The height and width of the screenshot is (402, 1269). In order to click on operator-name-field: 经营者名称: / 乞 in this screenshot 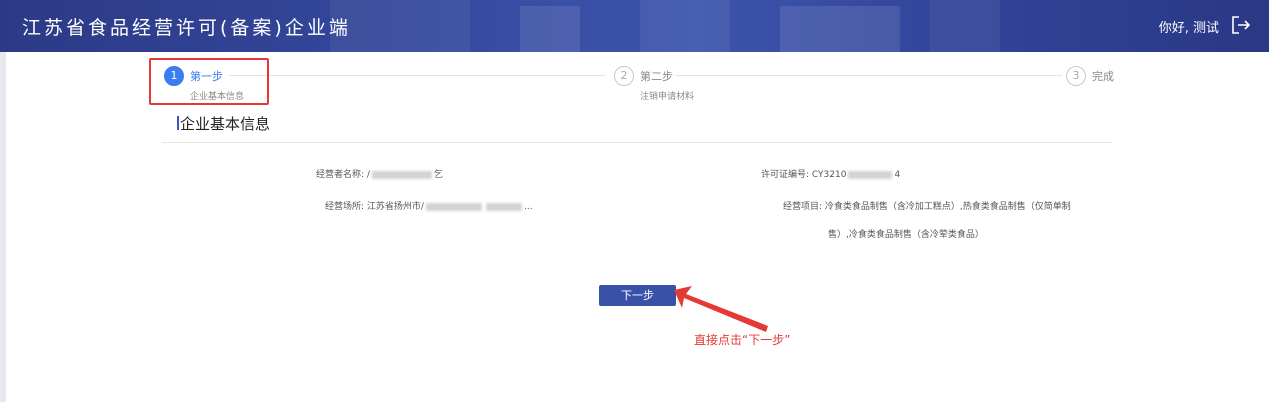, I will do `click(379, 173)`.